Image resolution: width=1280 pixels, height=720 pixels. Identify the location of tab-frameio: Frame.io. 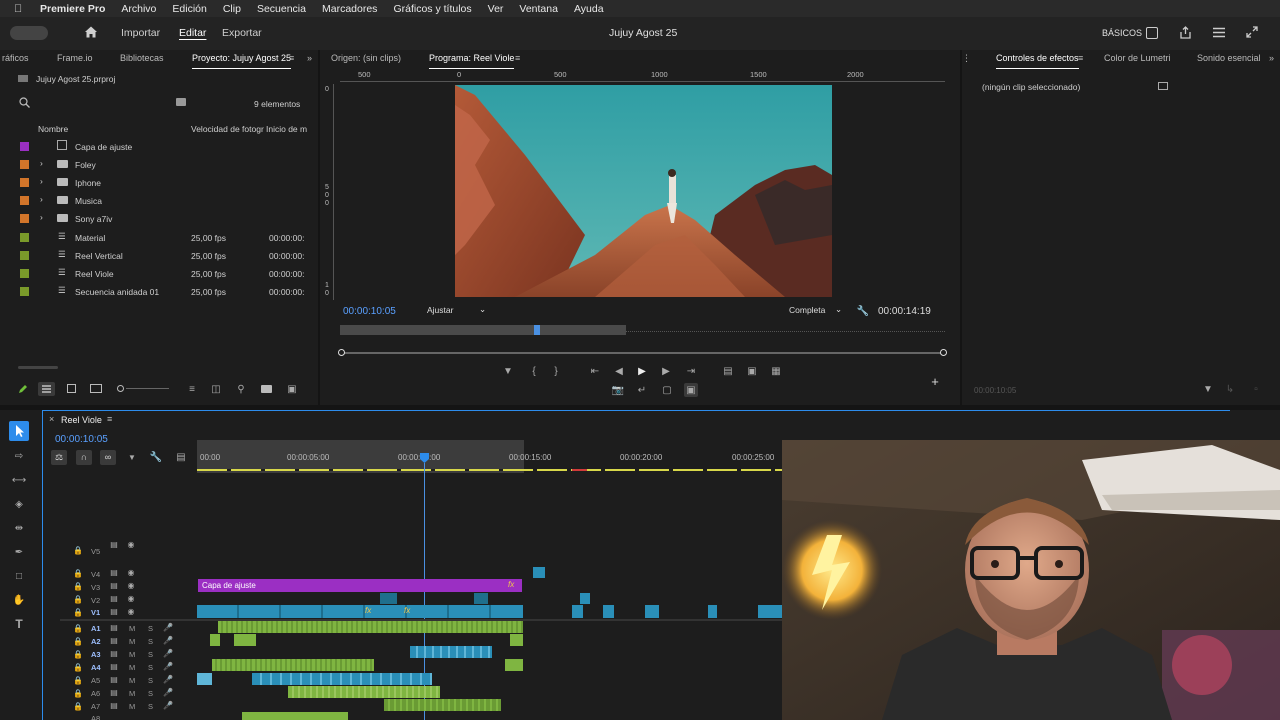
(75, 58).